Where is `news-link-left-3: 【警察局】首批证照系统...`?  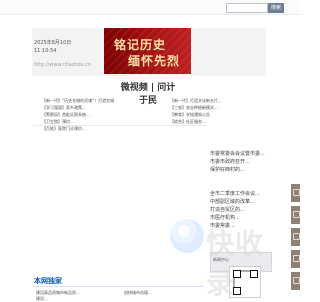
news-link-left-3: 【警察局】首批证照系统... is located at coordinates (66, 115).